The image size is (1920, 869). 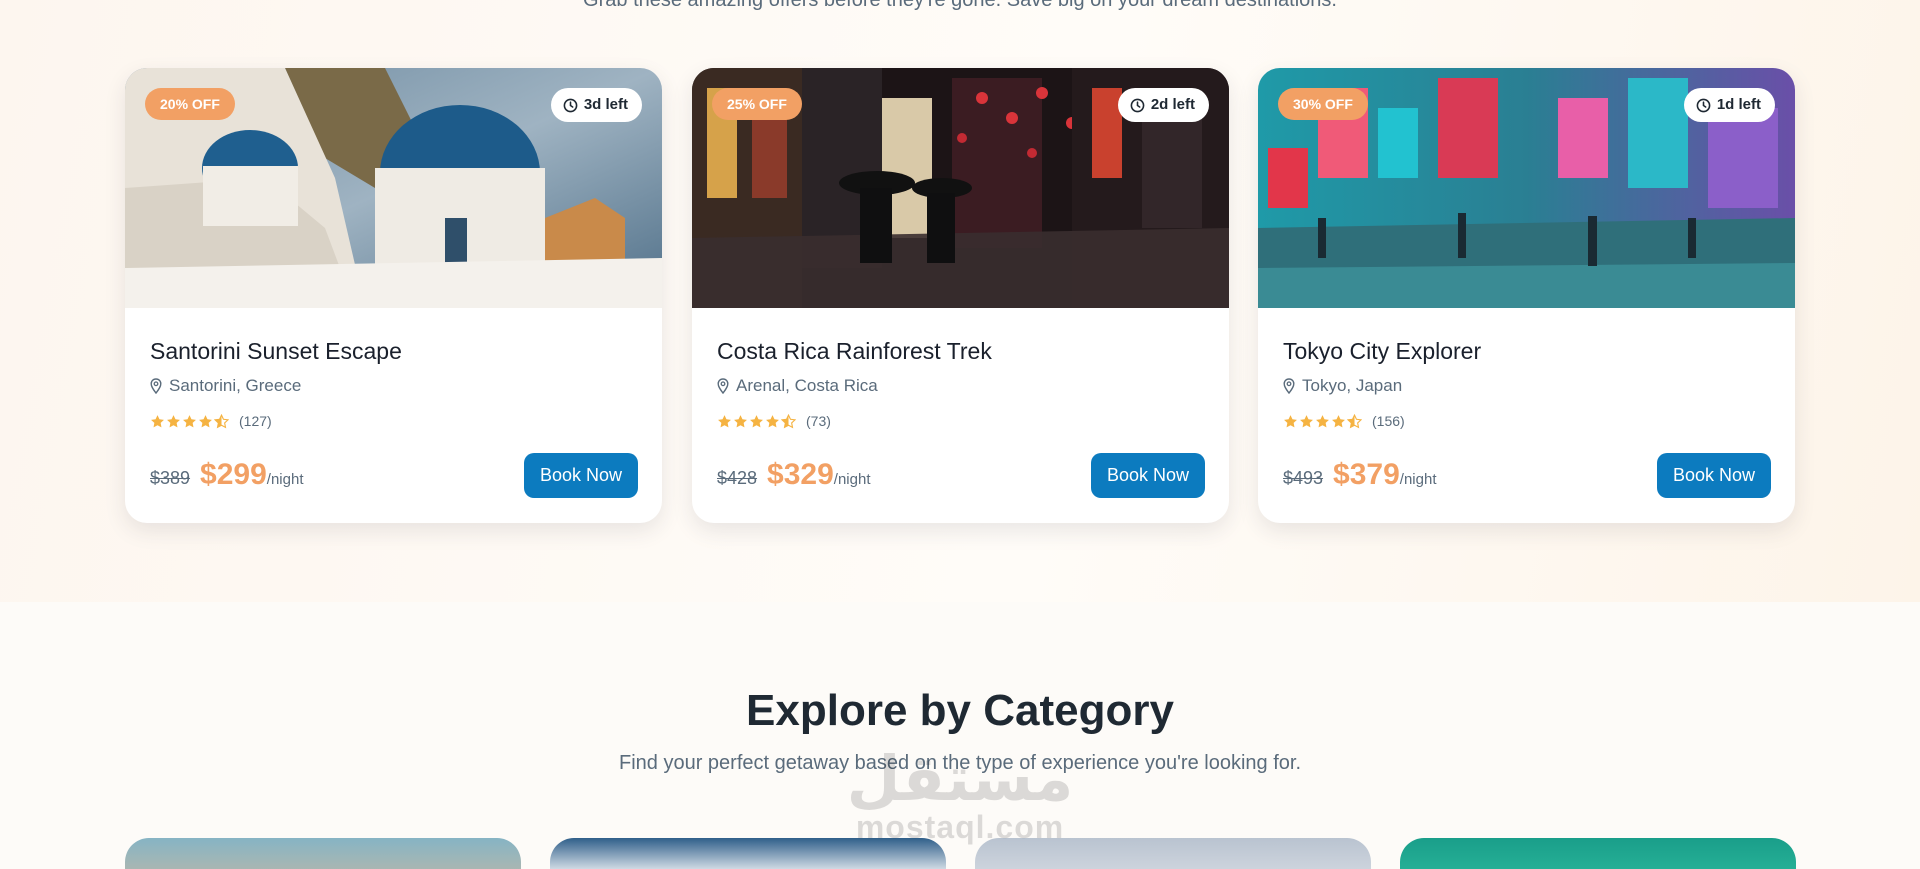 What do you see at coordinates (190, 104) in the screenshot?
I see `discount-badge: 20% OFF` at bounding box center [190, 104].